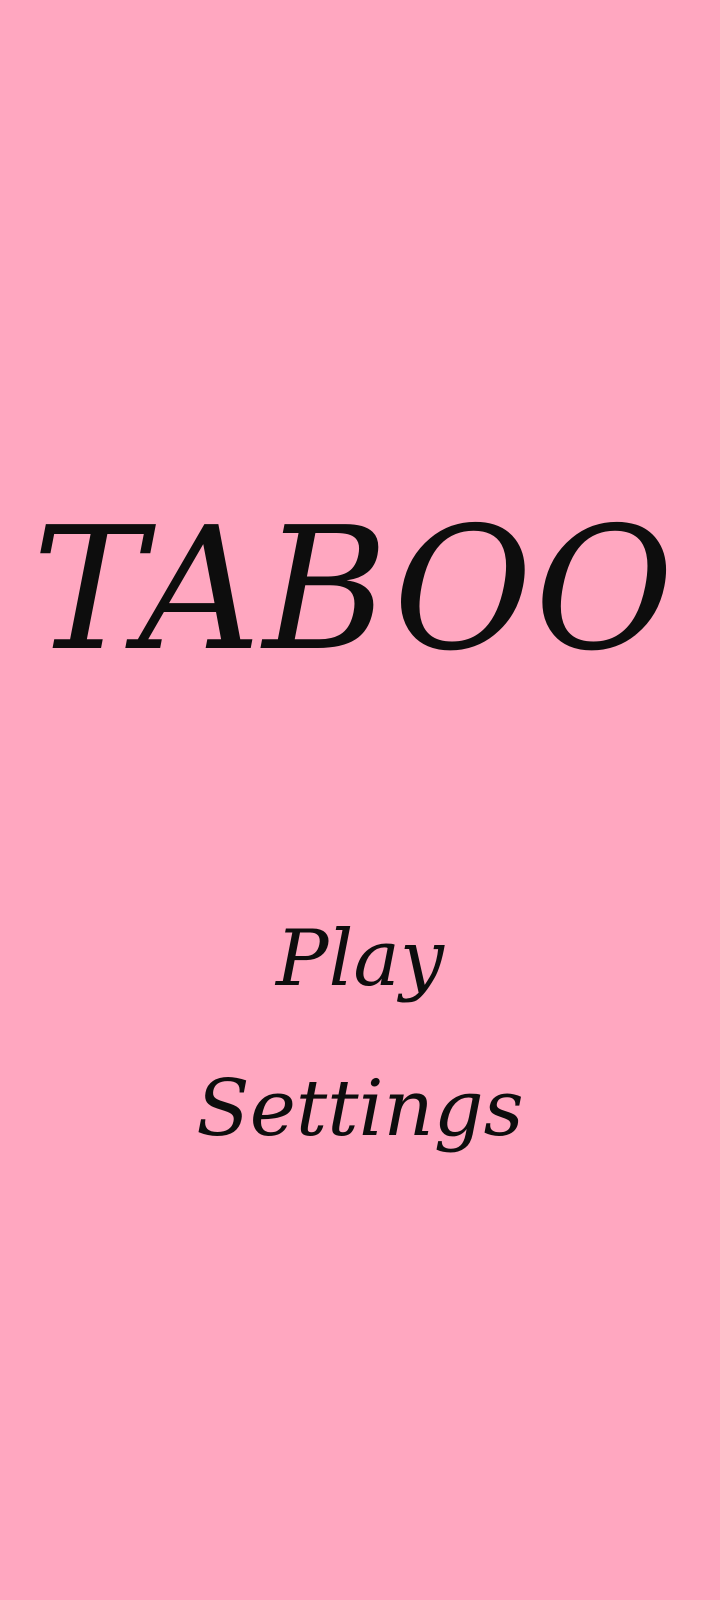  Describe the element at coordinates (359, 1109) in the screenshot. I see `settings-button: Settings` at that location.